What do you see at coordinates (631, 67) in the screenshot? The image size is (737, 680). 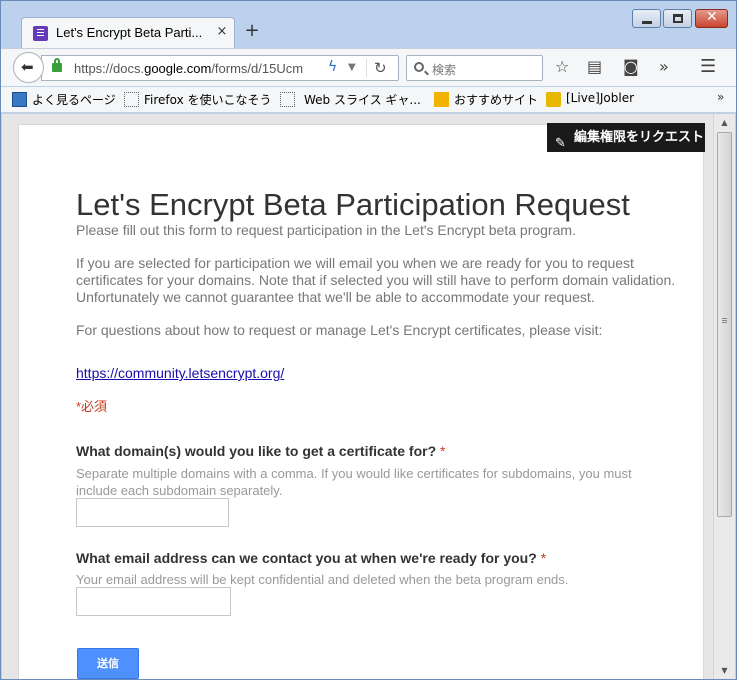 I see `pocket-icon: ◙` at bounding box center [631, 67].